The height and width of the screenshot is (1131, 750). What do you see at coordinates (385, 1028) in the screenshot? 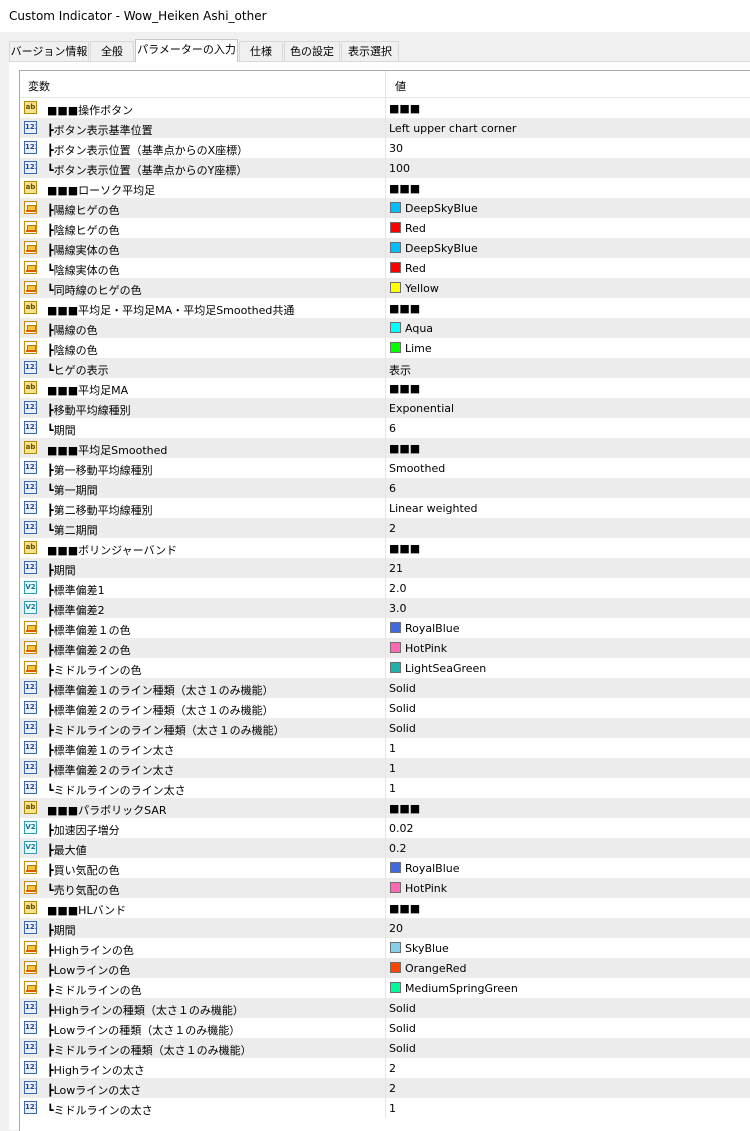
I see `parameter-row: 123 ┣Lowラインの種類（太さ１のみ機能） Solid` at bounding box center [385, 1028].